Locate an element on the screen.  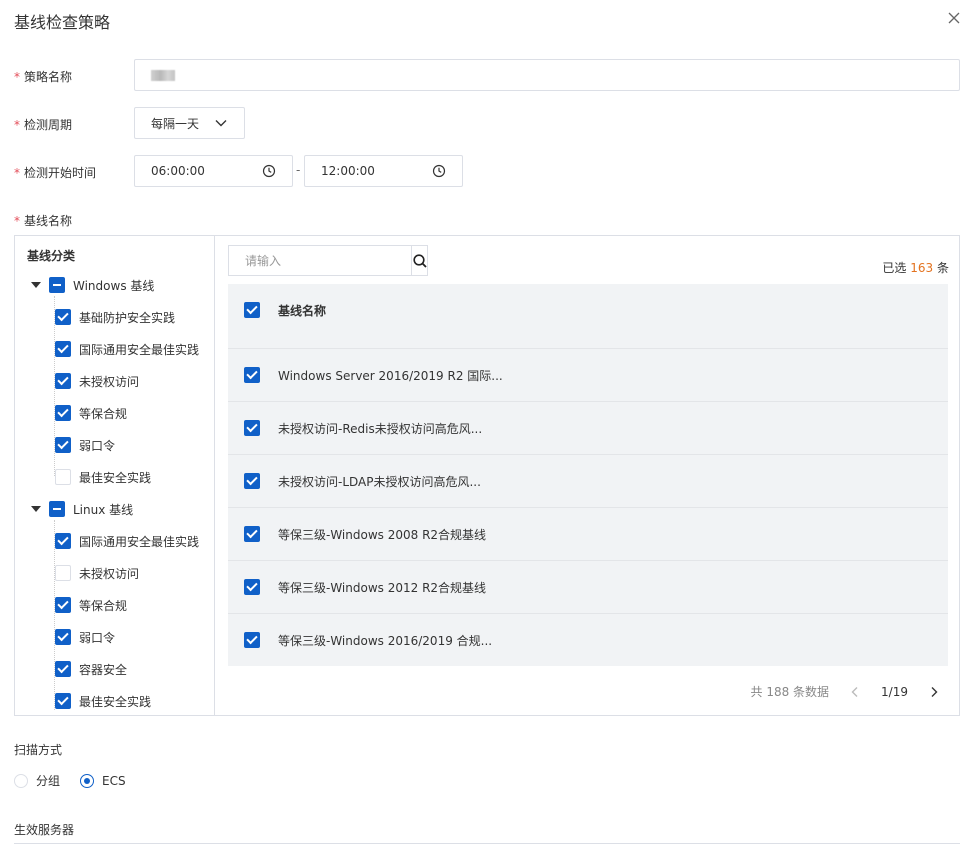
radio-ecs-option is located at coordinates (87, 780).